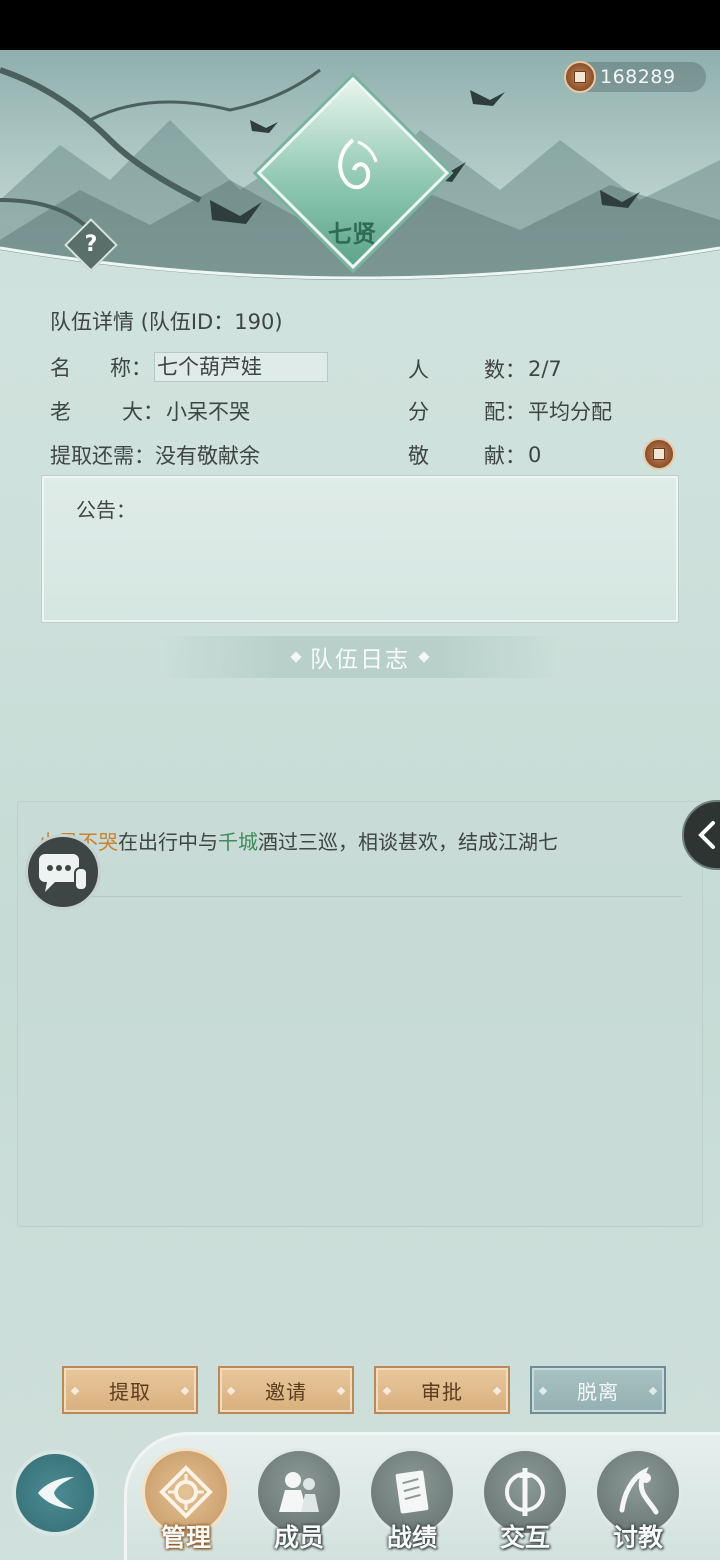 This screenshot has width=720, height=1560. I want to click on team-emblem-name: 七贤, so click(352, 233).